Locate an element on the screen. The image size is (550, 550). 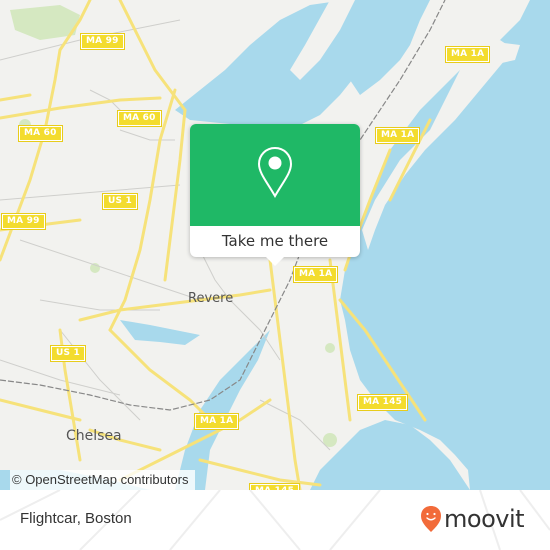
popup-pointer is located at coordinates (275, 261).